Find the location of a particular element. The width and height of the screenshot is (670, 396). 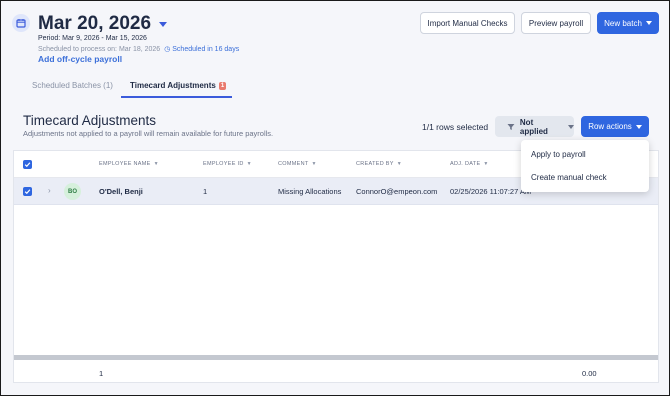

payroll-date-selector: Mar 20, 2026 is located at coordinates (103, 24).